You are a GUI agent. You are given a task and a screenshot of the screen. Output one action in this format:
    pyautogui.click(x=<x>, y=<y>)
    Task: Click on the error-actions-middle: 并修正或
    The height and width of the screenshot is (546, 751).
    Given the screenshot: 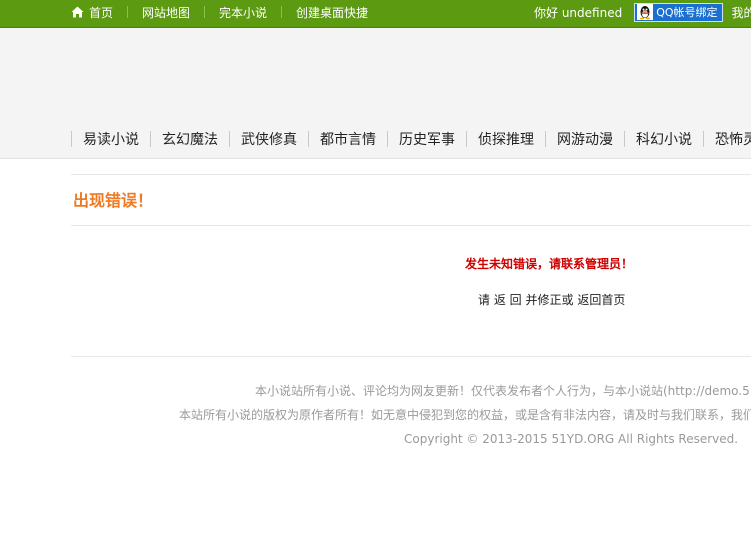 What is the action you would take?
    pyautogui.click(x=549, y=300)
    